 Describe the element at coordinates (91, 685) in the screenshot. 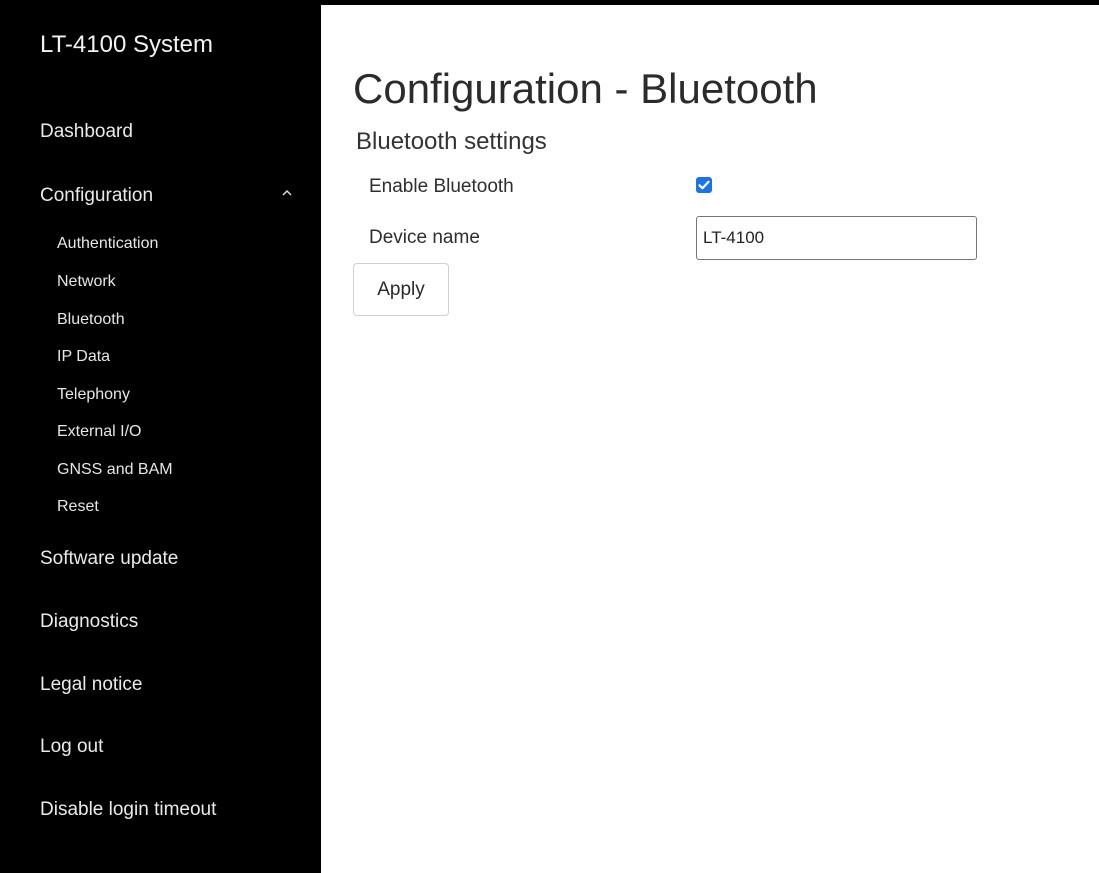

I see `sidebar-item-legal-notice: Legal notice` at that location.